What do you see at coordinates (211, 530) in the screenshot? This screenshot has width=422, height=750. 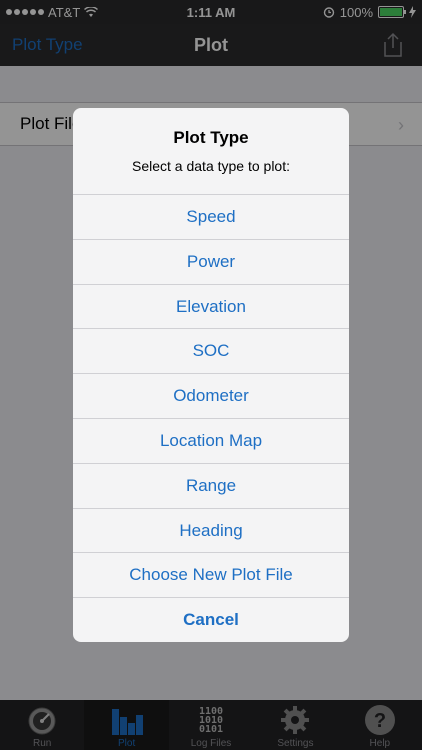 I see `option-heading-button: Heading` at bounding box center [211, 530].